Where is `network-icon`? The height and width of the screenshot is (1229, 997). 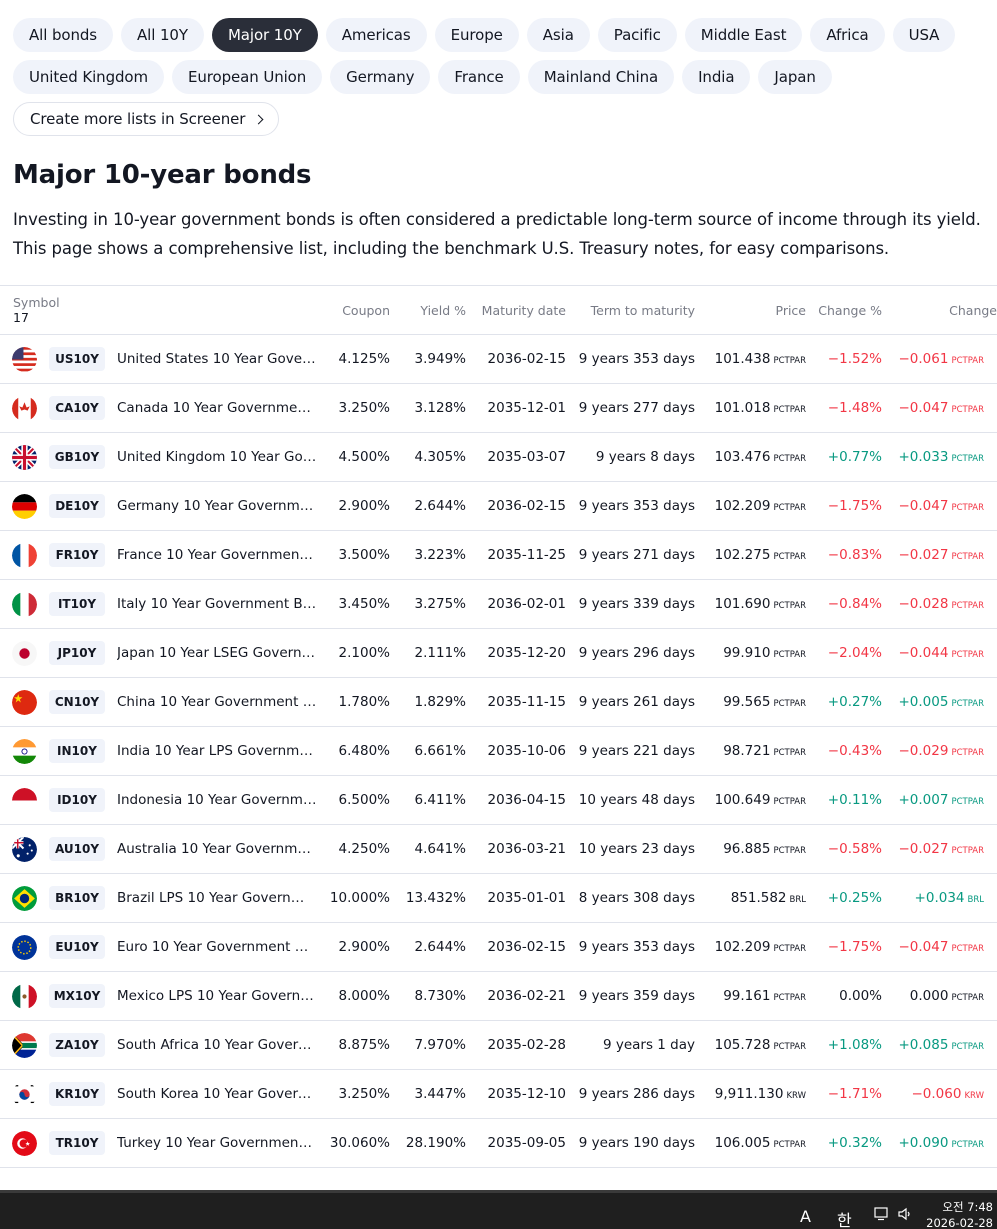
network-icon is located at coordinates (882, 1214).